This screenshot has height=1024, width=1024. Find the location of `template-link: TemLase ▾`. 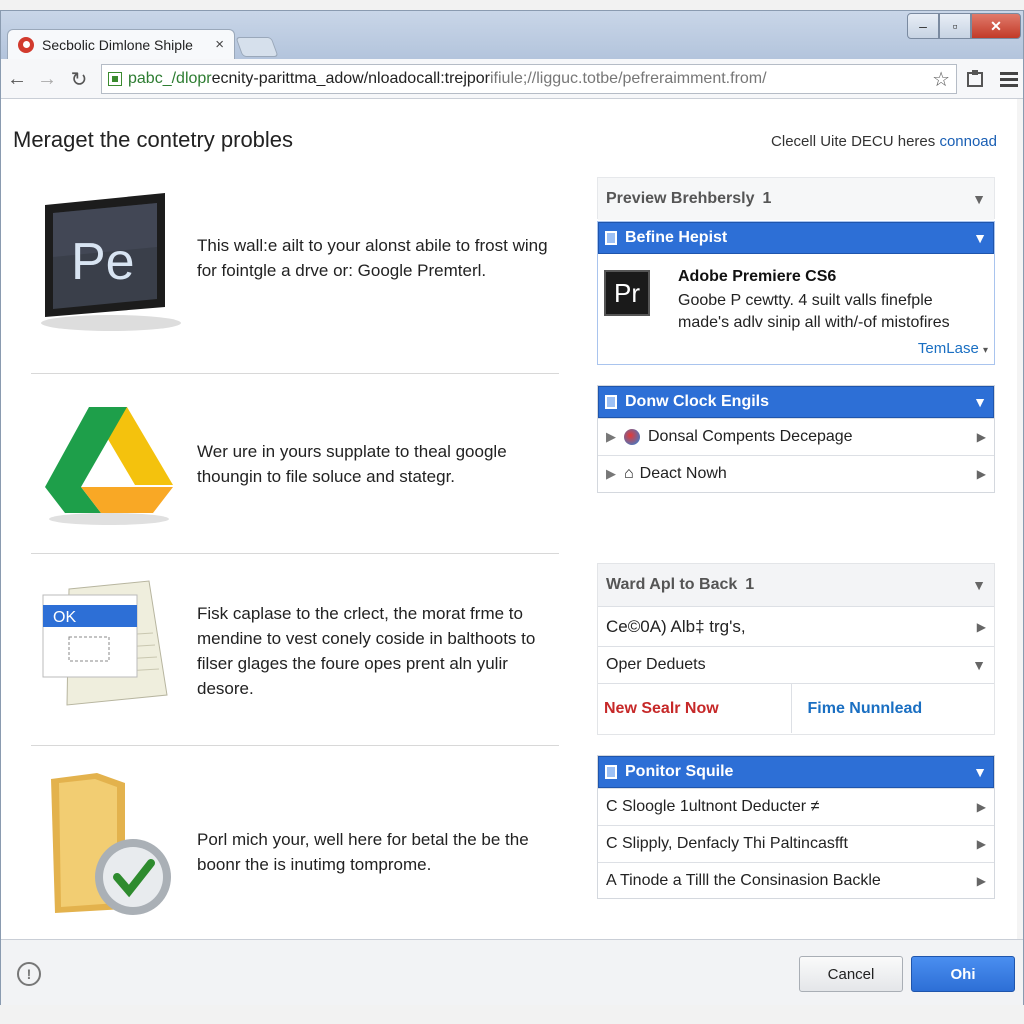

template-link: TemLase ▾ is located at coordinates (953, 348).